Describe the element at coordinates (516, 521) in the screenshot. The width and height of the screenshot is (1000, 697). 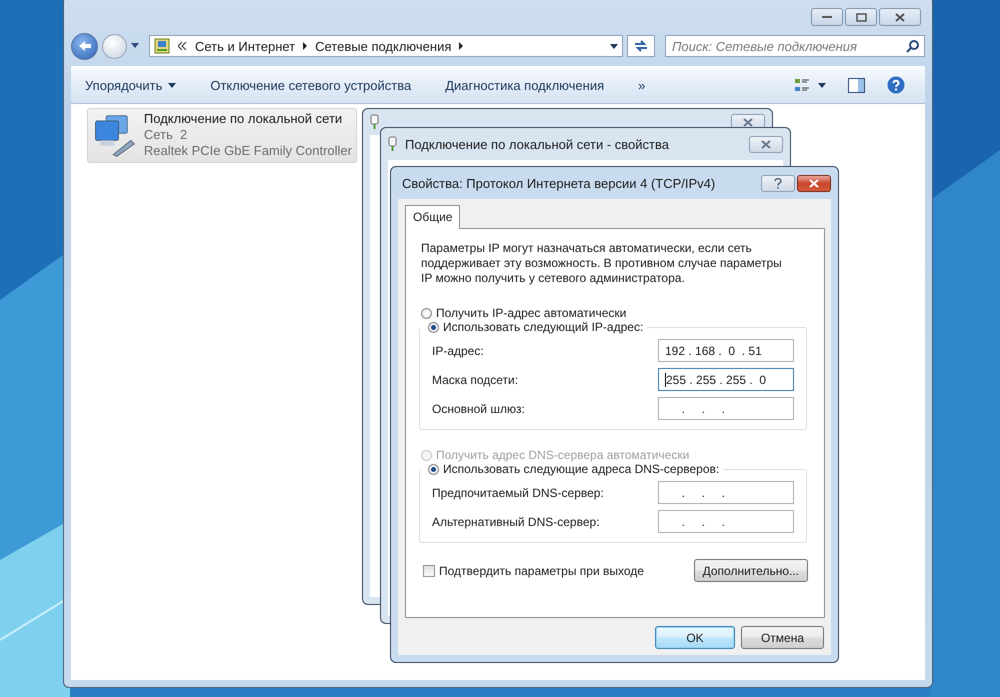
I see `field-label: Альтернативный DNS-сервер:` at that location.